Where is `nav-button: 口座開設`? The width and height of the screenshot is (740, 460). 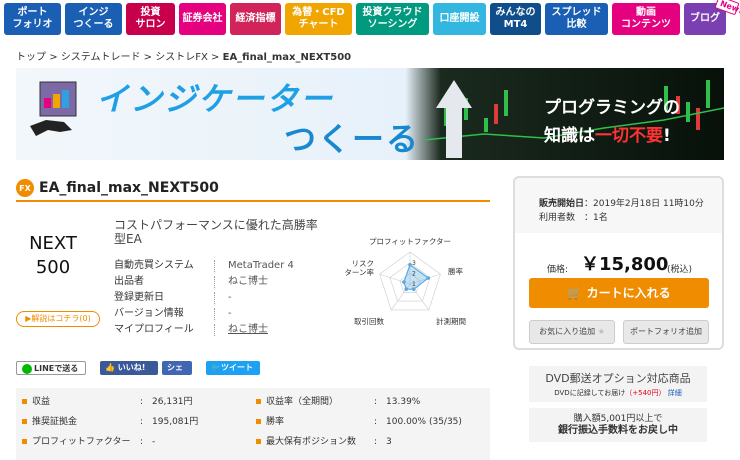
nav-button: 口座開設 is located at coordinates (459, 19).